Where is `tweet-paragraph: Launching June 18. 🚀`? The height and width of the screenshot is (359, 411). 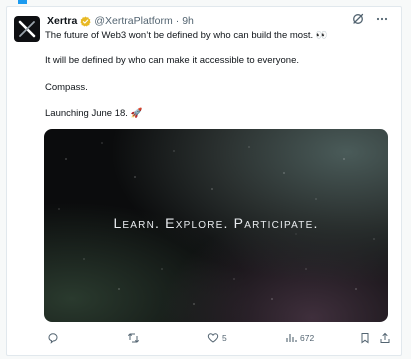
tweet-paragraph: Launching June 18. 🚀 is located at coordinates (94, 113).